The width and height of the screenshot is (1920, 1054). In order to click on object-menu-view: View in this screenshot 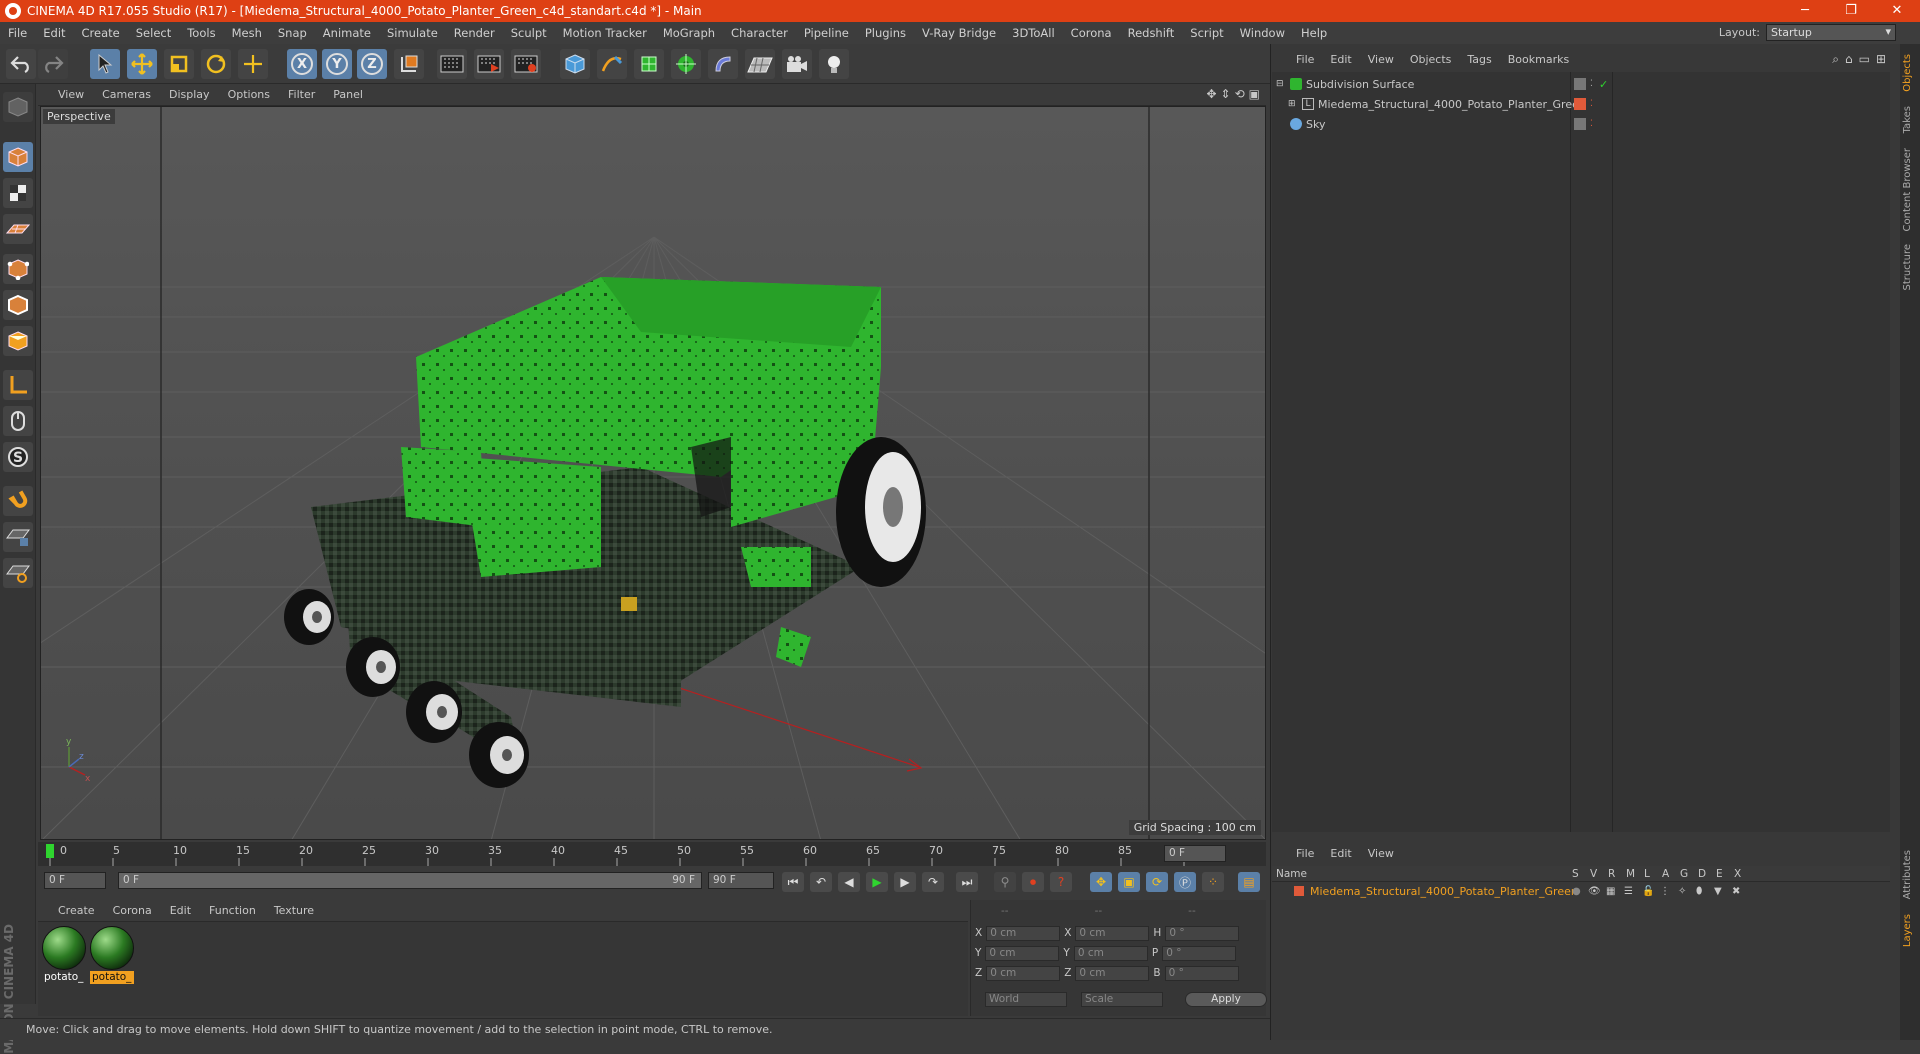, I will do `click(1381, 59)`.